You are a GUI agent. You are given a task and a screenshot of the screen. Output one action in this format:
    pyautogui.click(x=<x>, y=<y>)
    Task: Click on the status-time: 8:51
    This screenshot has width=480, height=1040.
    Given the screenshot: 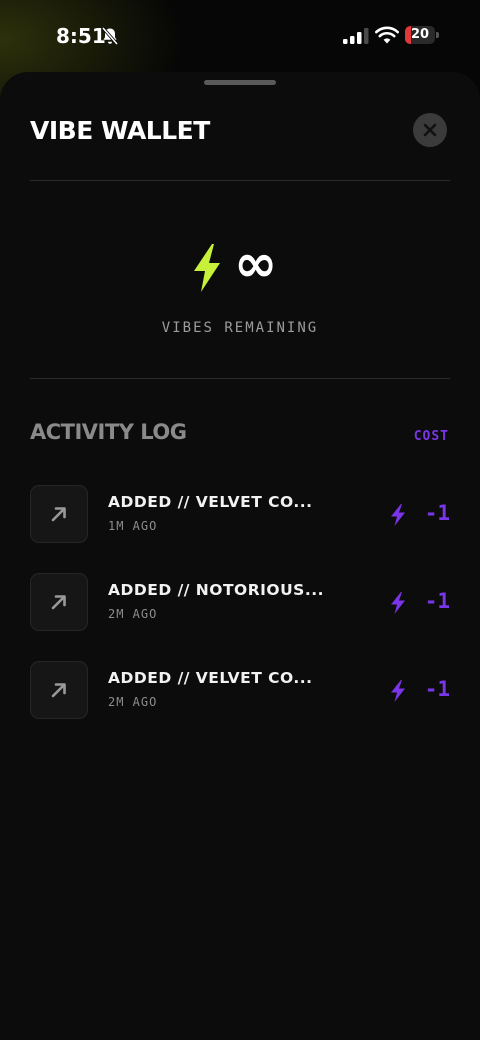 What is the action you would take?
    pyautogui.click(x=81, y=36)
    